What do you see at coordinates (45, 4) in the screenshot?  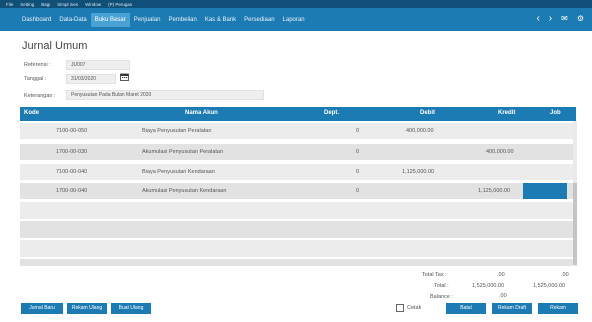 I see `topbar-item-bagi: Bagi` at bounding box center [45, 4].